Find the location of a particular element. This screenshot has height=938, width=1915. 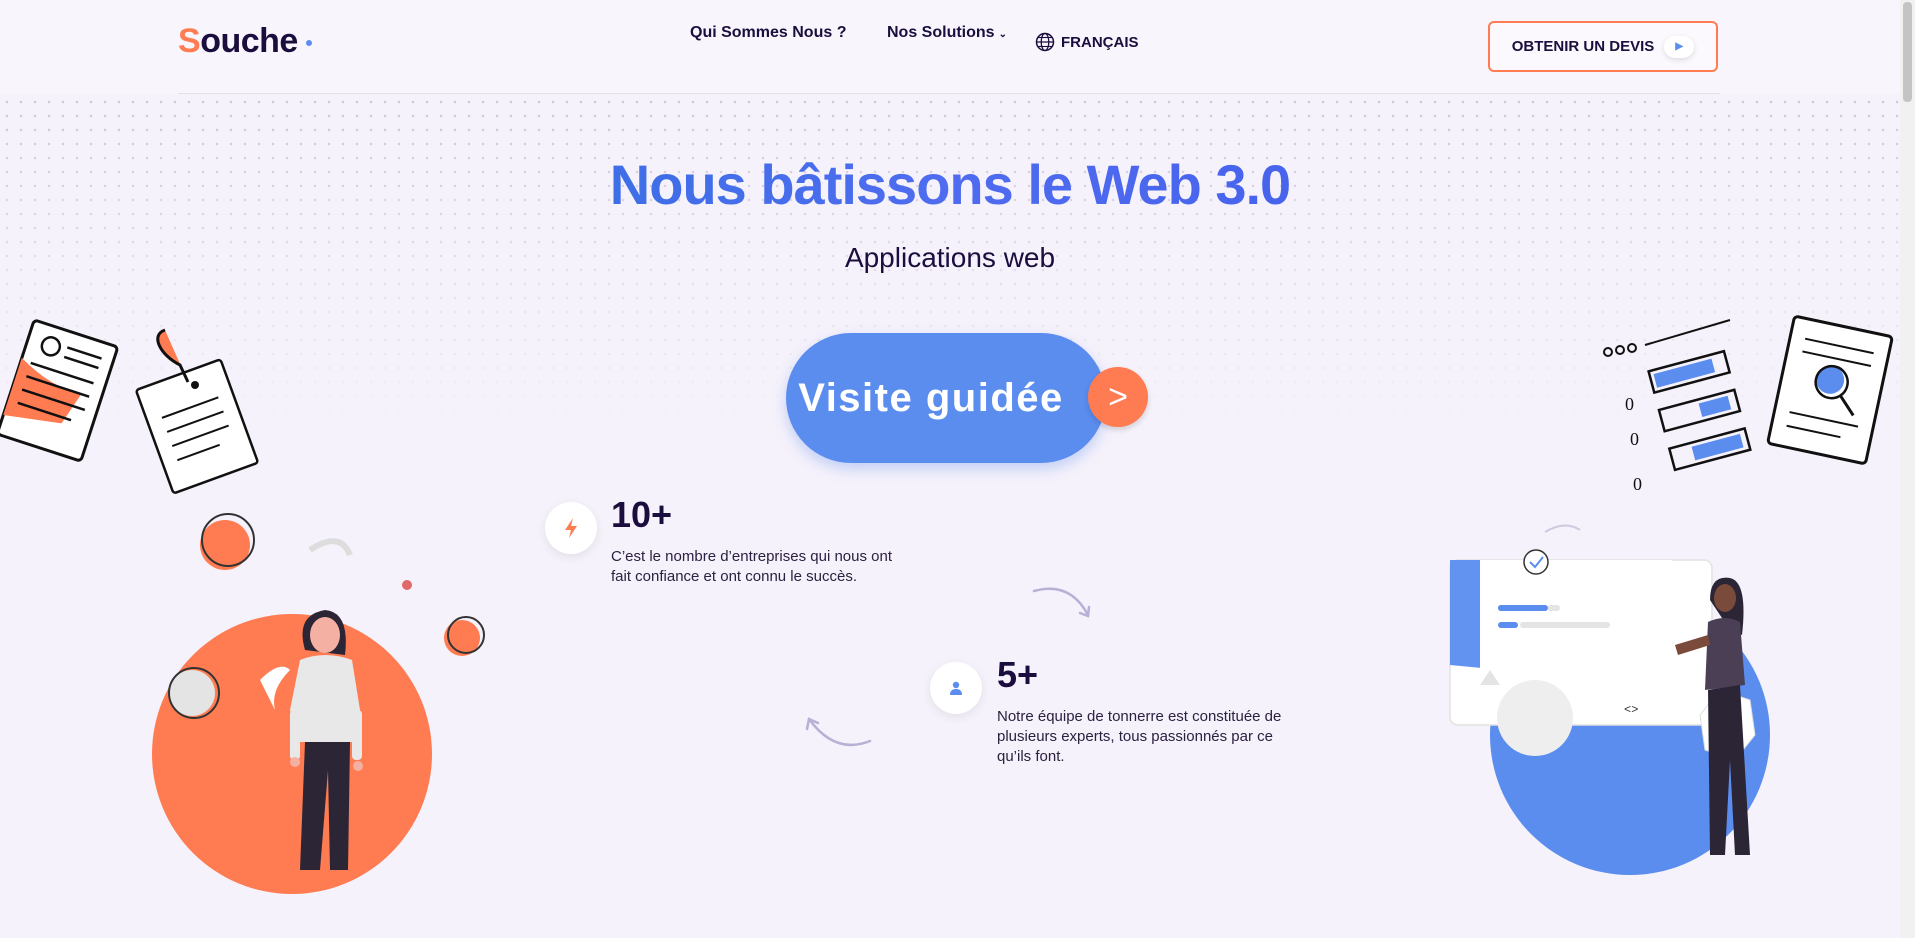

documents-illustration is located at coordinates (129, 406).